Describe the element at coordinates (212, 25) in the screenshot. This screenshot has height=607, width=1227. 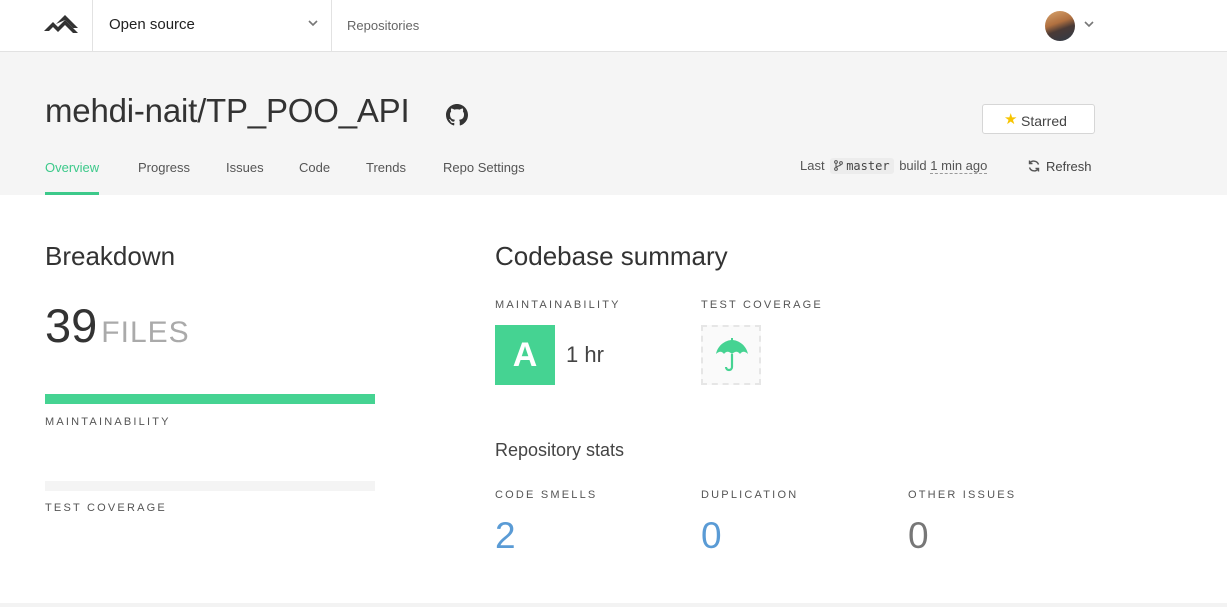
I see `organization-select: Open source` at that location.